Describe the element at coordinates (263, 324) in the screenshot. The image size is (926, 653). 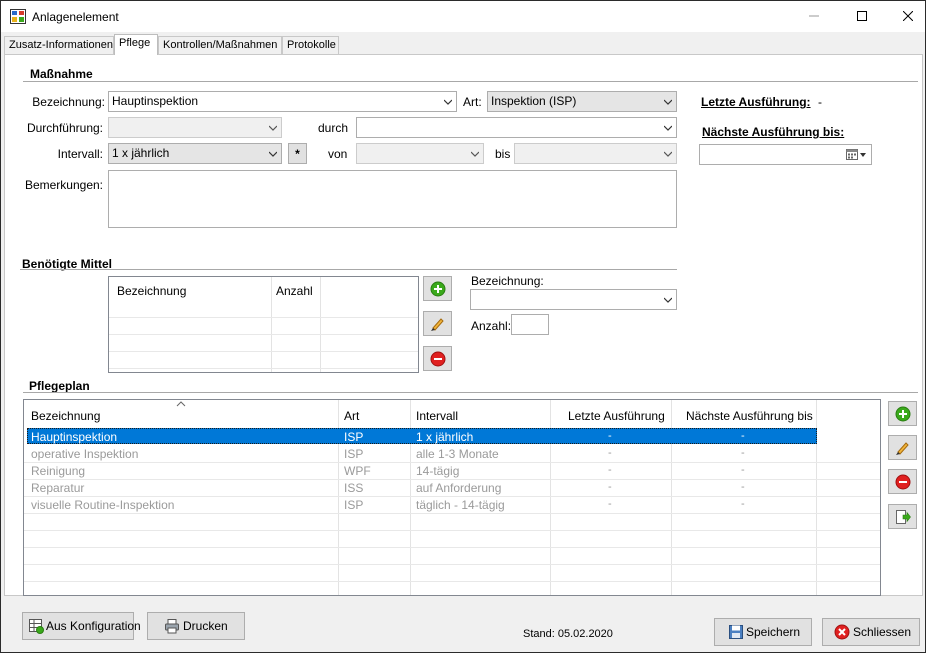
I see `mittel-grid: Bezeichnung Anzahl` at that location.